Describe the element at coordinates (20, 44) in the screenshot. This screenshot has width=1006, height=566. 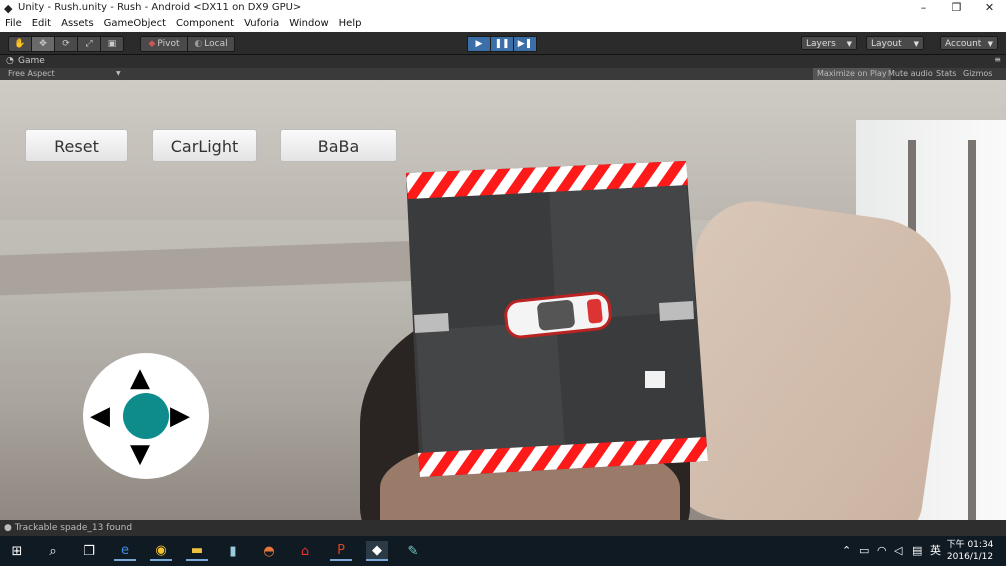
I see `hand-tool-icon: ✋` at that location.